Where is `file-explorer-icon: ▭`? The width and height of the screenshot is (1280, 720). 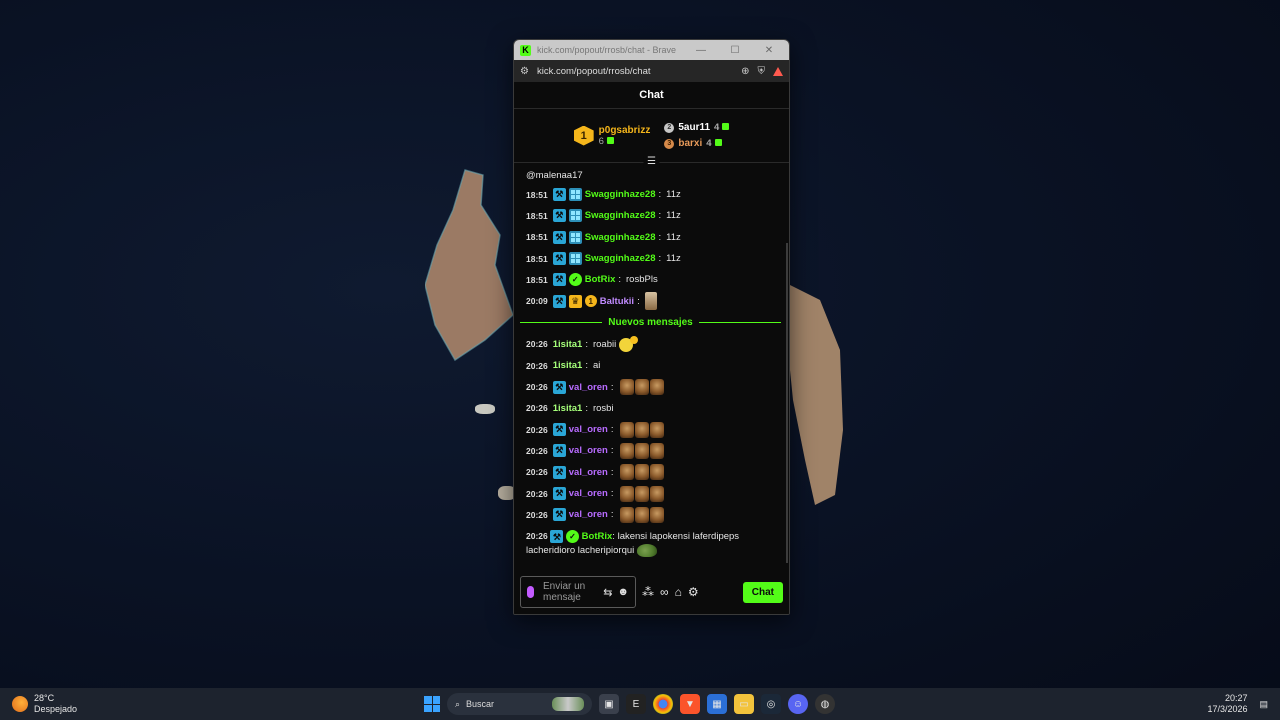 file-explorer-icon: ▭ is located at coordinates (744, 704).